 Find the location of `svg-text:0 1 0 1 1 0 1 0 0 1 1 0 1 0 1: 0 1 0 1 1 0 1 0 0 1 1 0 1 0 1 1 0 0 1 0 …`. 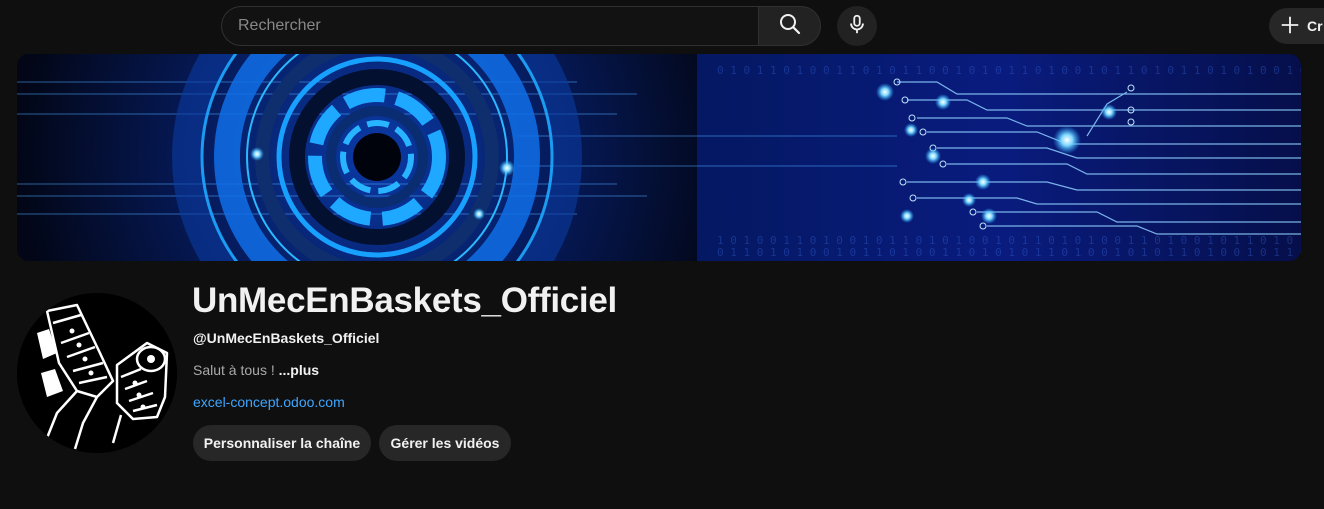

svg-text:0 1 0 1 1 0 1 0 0 1 1 0 1 0 1: 0 1 0 1 1 0 1 0 0 1 1 0 1 0 1 1 0 0 1 0 … is located at coordinates (1009, 70).